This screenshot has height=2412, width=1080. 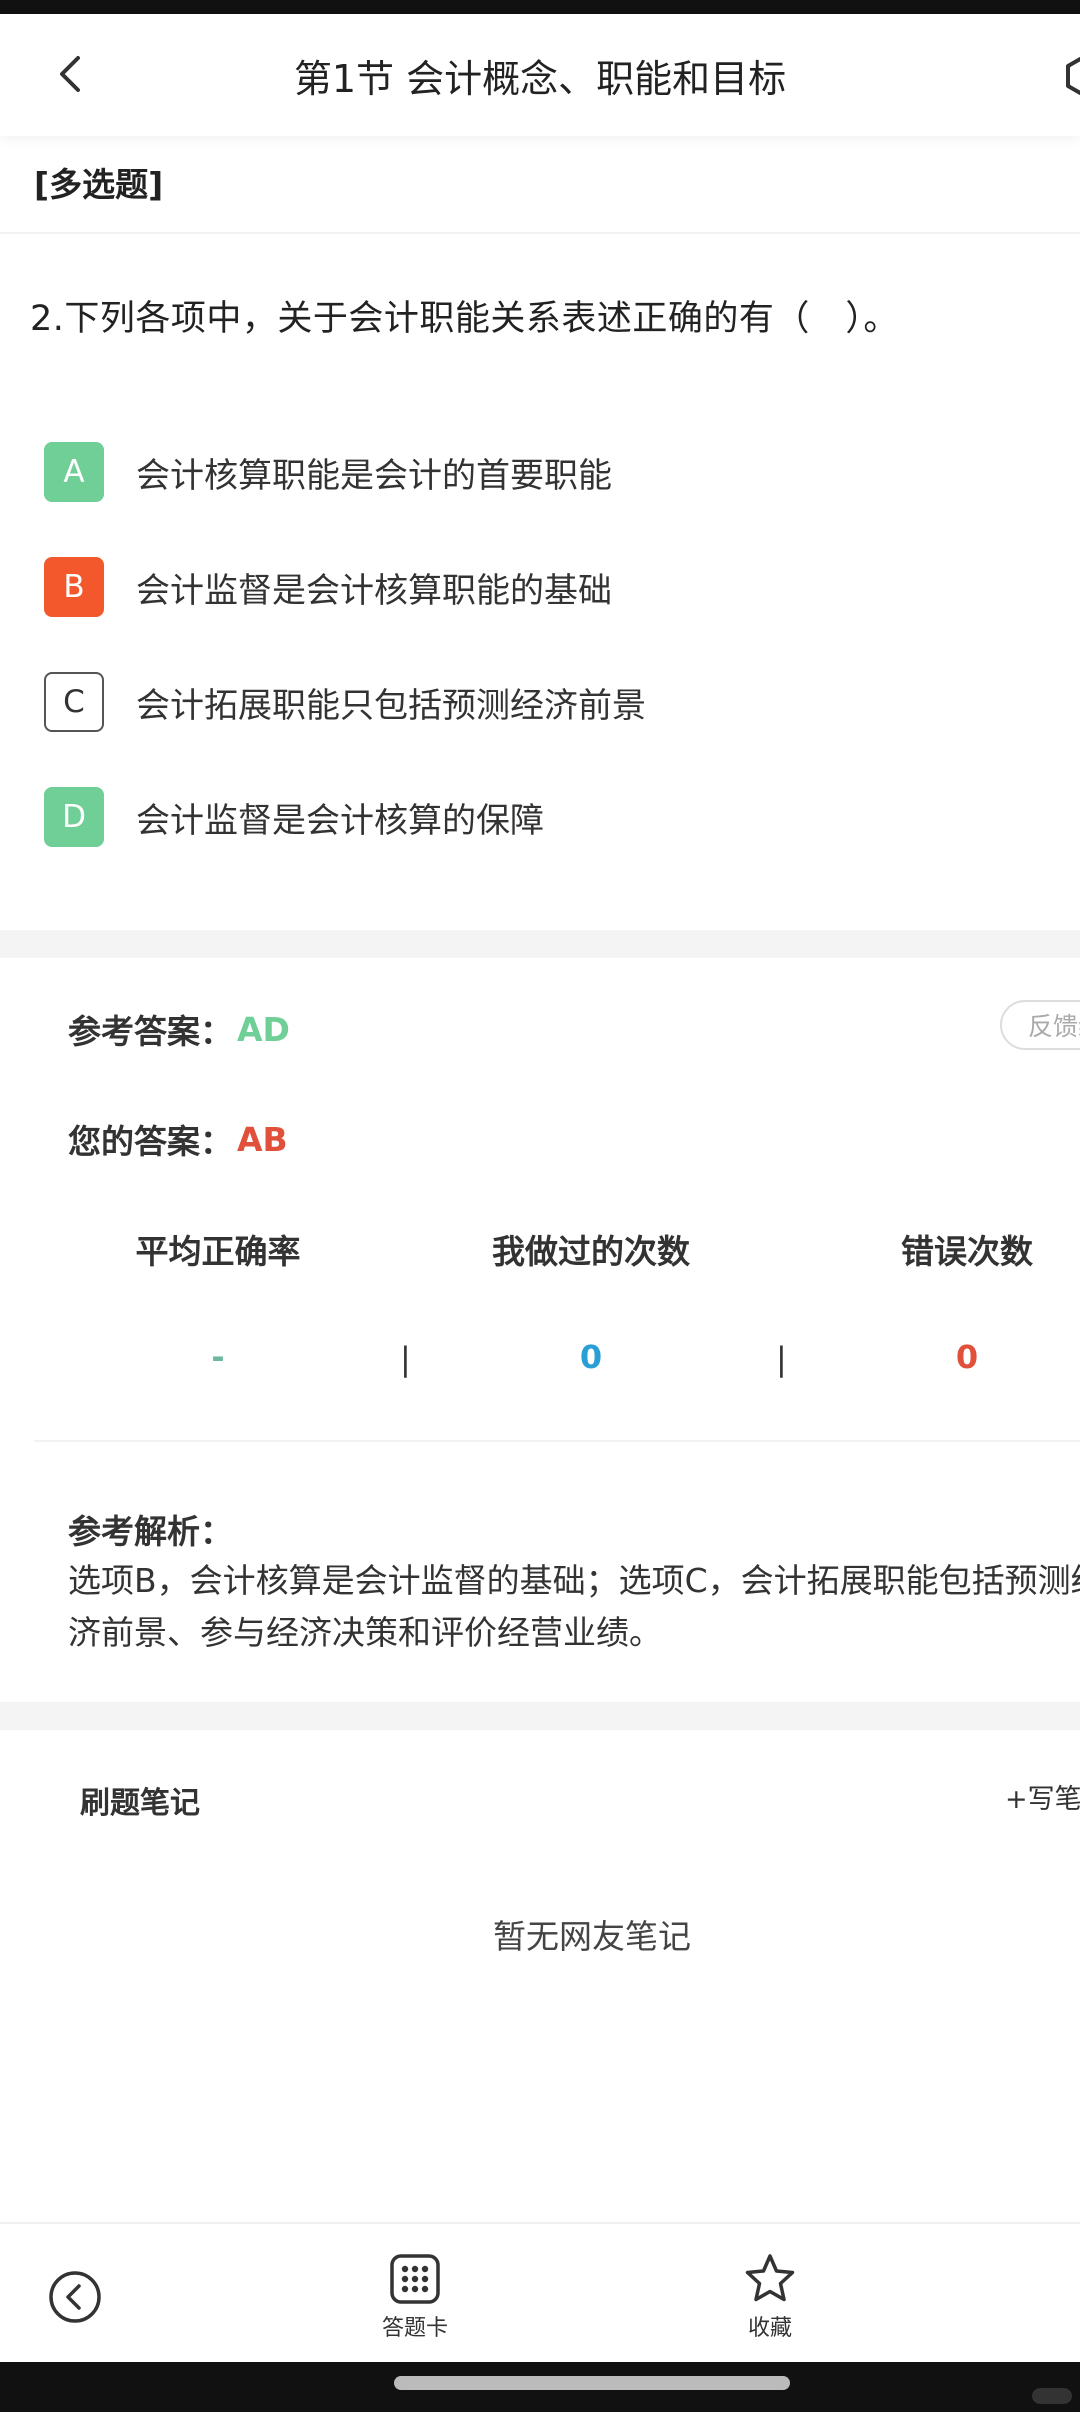 What do you see at coordinates (218, 1251) in the screenshot?
I see `avg-rate-label: 平均正确率` at bounding box center [218, 1251].